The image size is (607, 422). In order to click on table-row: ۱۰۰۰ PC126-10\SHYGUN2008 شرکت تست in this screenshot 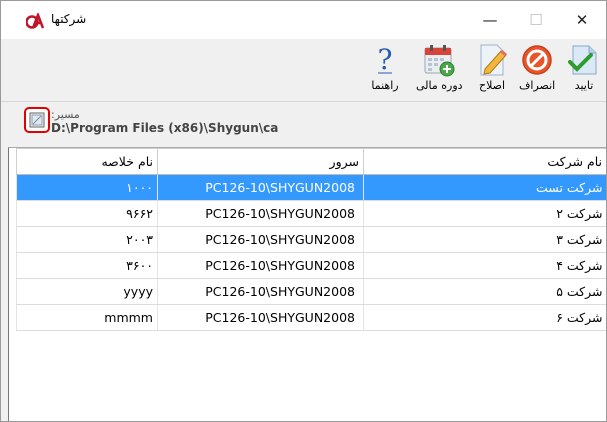, I will do `click(311, 187)`.